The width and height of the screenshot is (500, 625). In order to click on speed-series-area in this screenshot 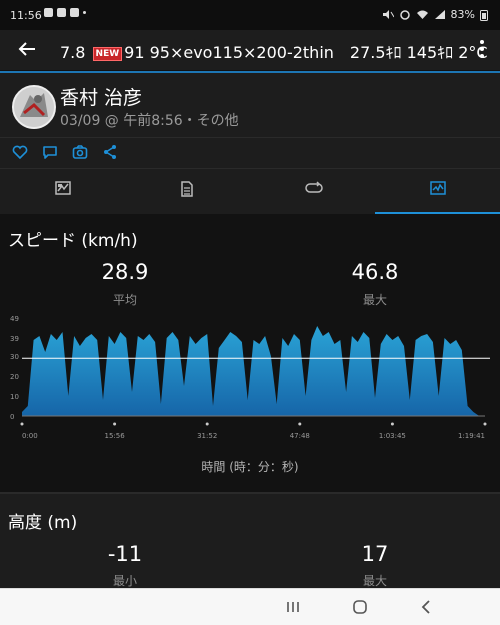, I will do `click(253, 371)`.